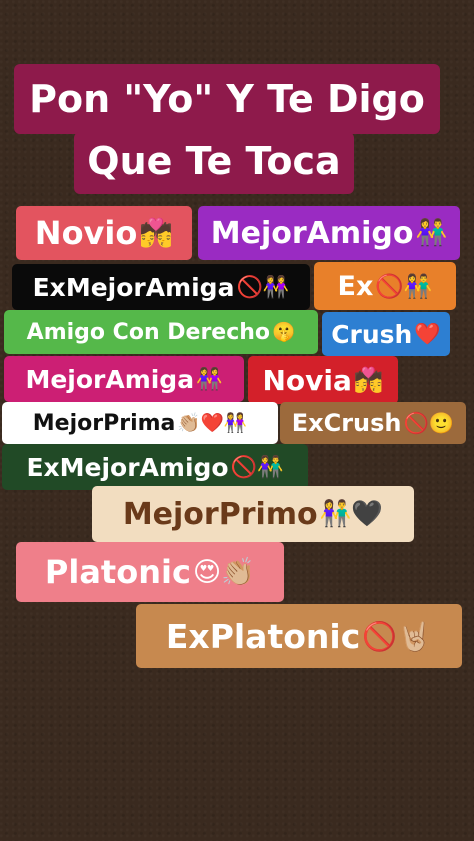 The image size is (474, 841). What do you see at coordinates (355, 286) in the screenshot?
I see `tag-label: Ex` at bounding box center [355, 286].